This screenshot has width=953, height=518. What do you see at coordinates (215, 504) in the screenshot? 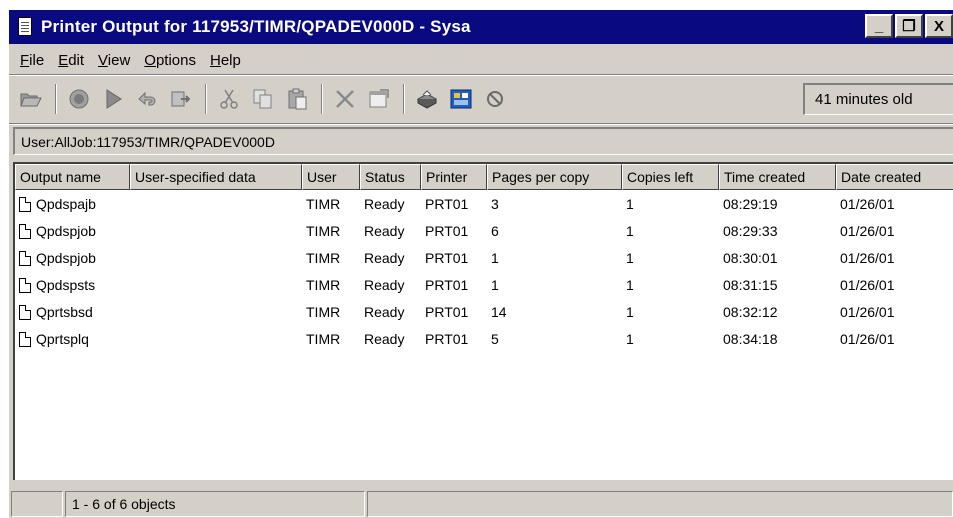
I see `object-count: 1 - 6 of 6 objects` at bounding box center [215, 504].